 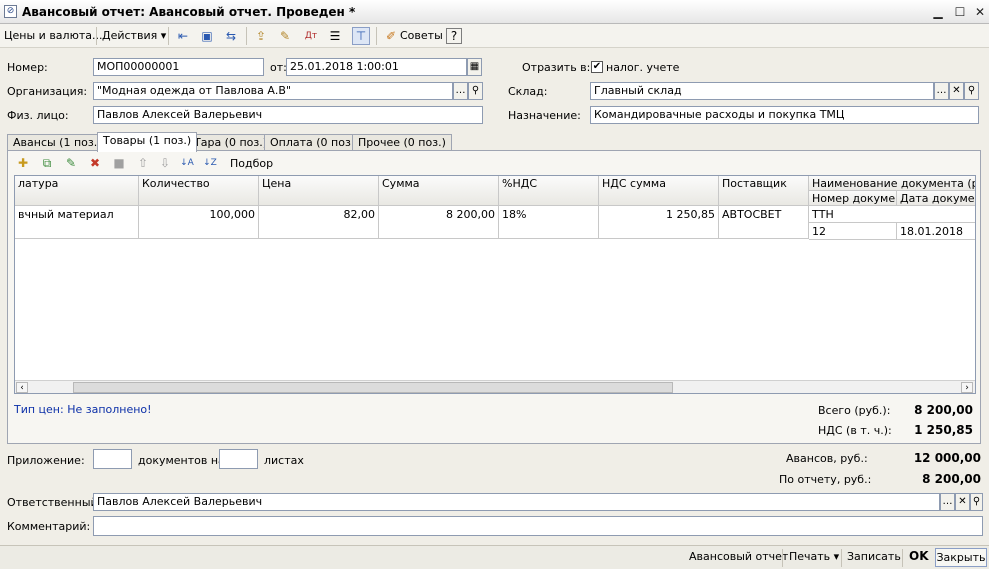 I want to click on maximize-icon: ☐, so click(x=960, y=12).